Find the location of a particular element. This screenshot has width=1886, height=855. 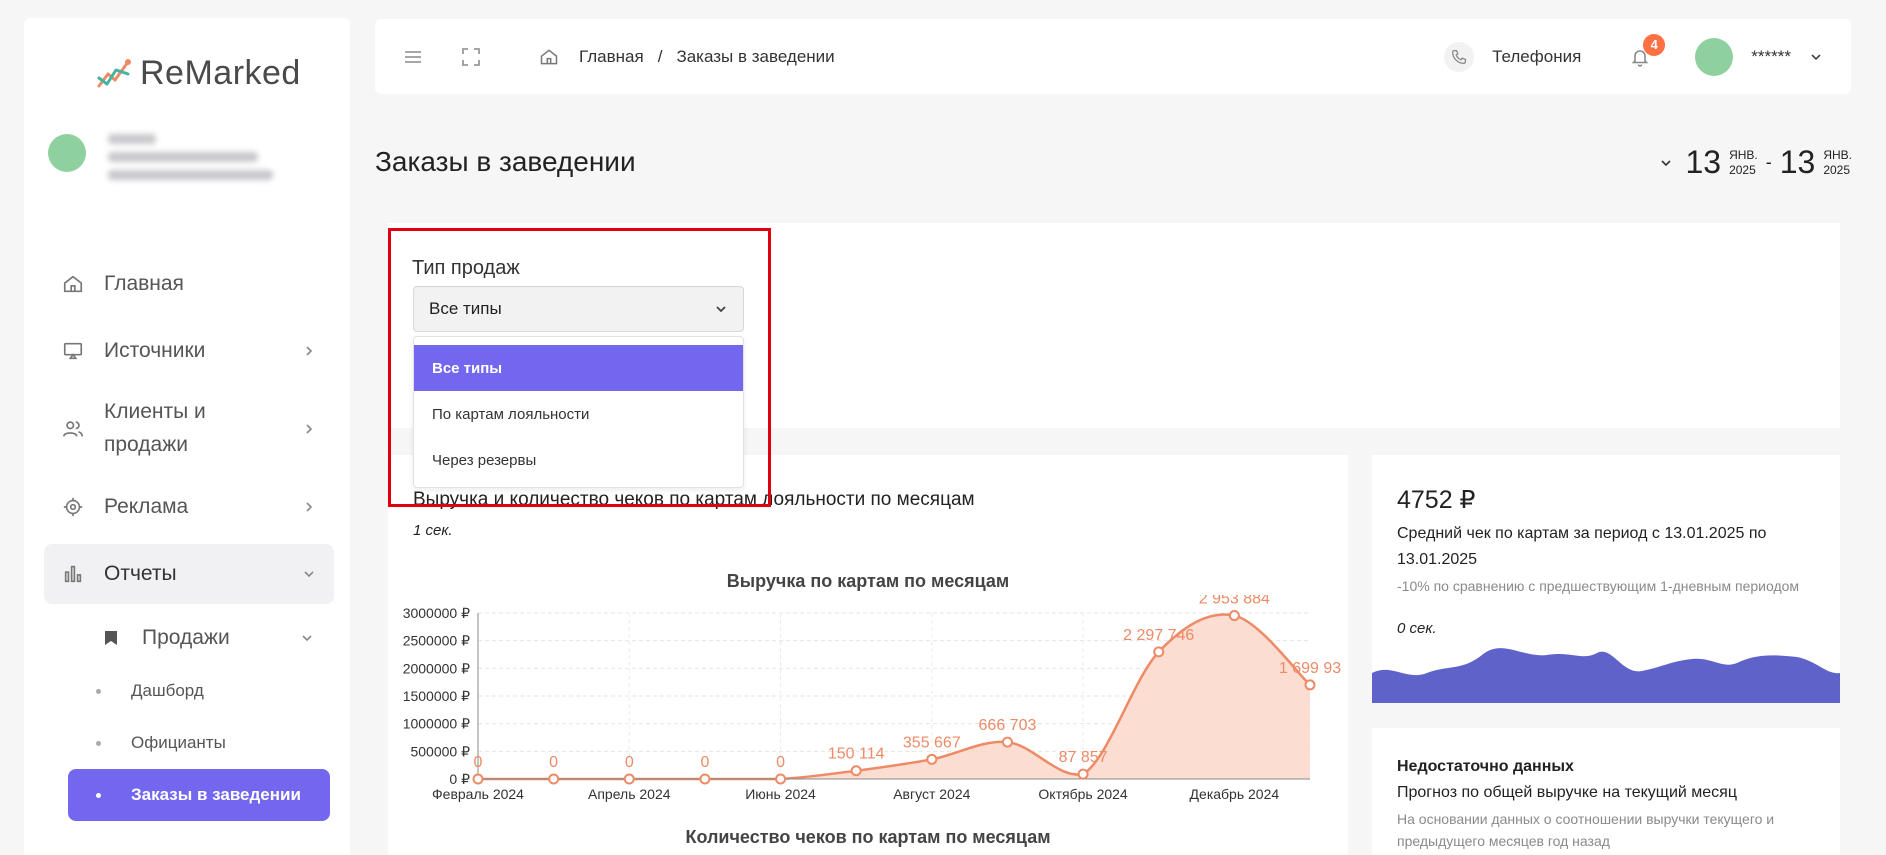

sales-type-select: Все типы is located at coordinates (578, 309).